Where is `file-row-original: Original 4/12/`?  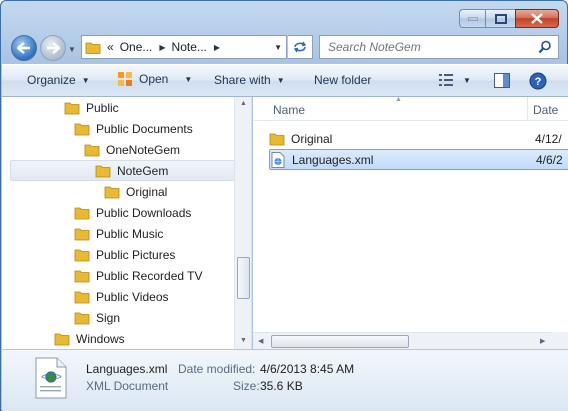
file-row-original: Original 4/12/ is located at coordinates (418, 138).